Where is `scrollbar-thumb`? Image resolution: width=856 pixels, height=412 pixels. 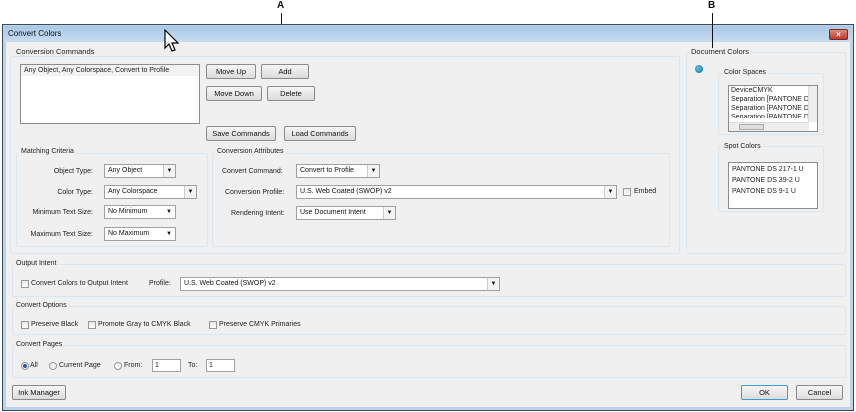 scrollbar-thumb is located at coordinates (751, 127).